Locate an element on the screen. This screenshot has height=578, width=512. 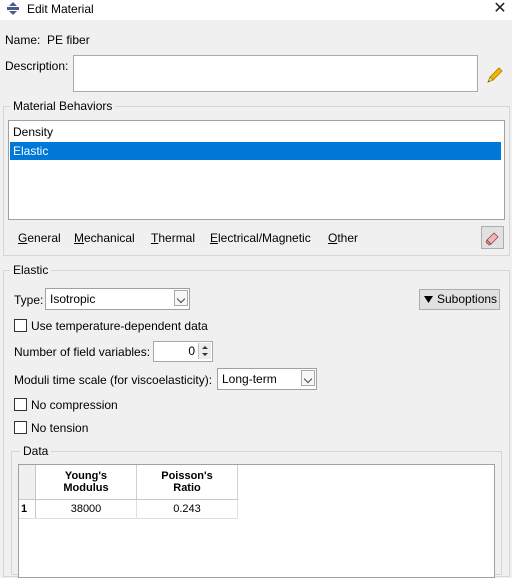
suboptions-label: Suboptions is located at coordinates (467, 299).